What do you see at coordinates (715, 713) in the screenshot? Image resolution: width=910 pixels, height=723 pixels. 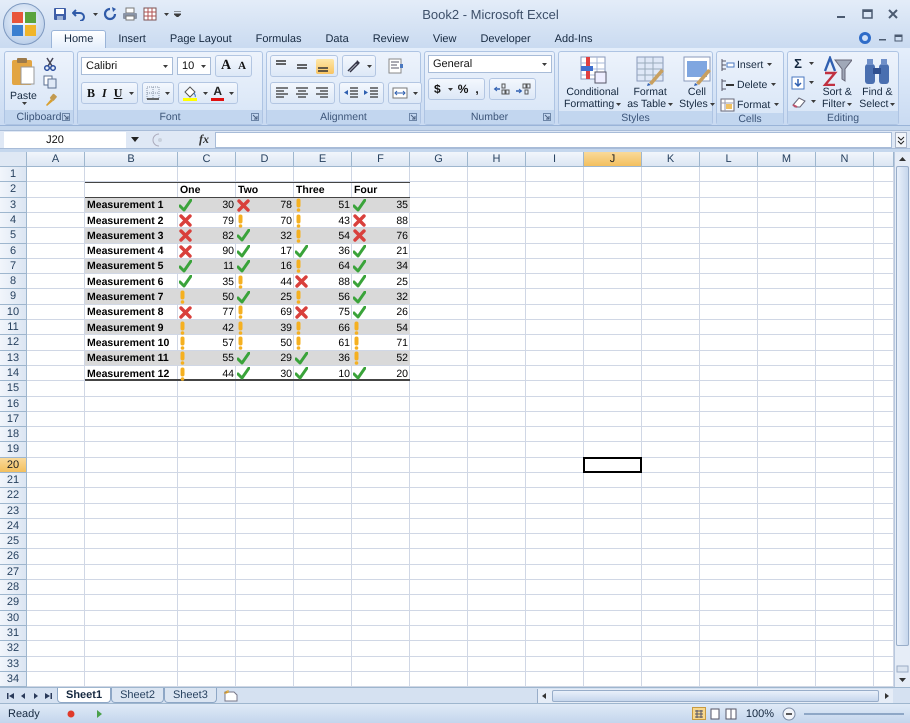 I see `page-layout-view-icon` at bounding box center [715, 713].